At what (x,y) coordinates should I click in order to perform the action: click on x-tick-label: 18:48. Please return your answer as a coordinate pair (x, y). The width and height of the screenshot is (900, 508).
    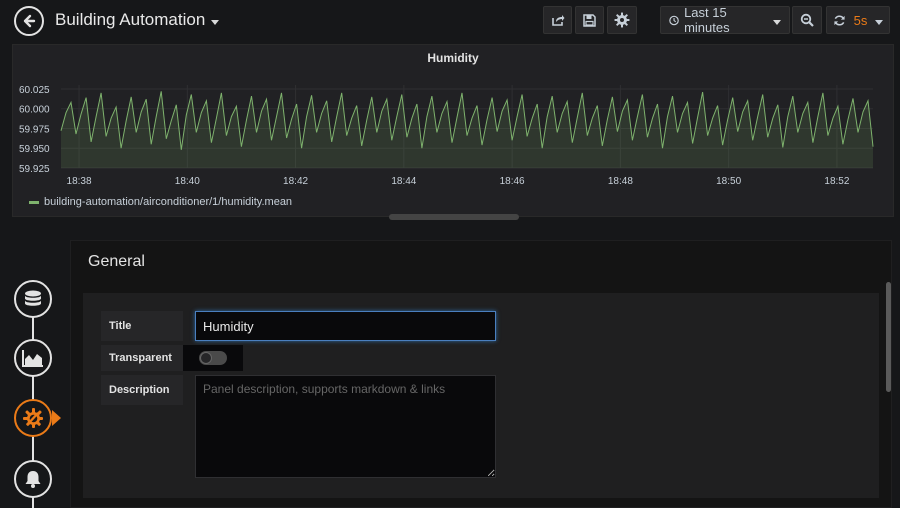
    Looking at the image, I should click on (620, 181).